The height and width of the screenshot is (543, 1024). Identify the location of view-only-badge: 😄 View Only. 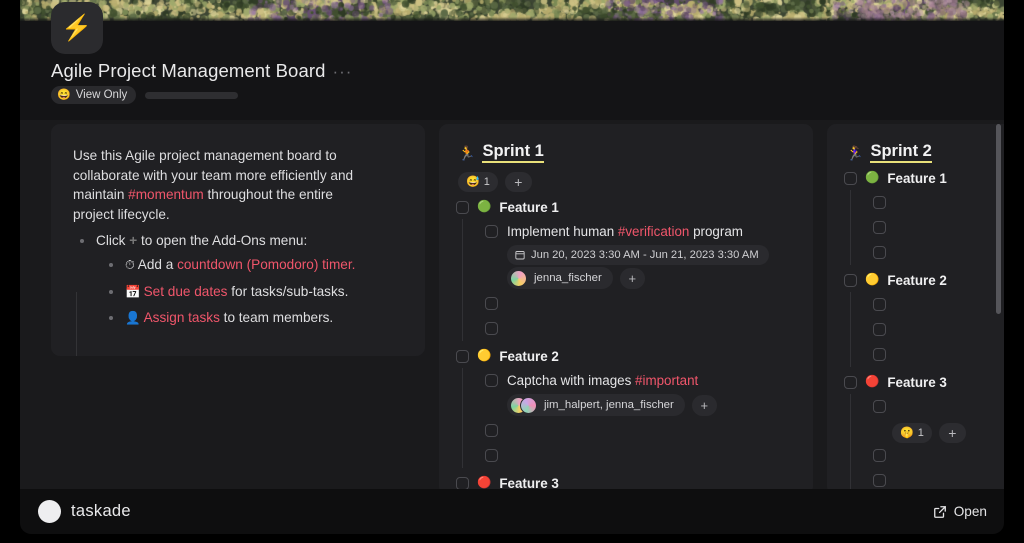
(94, 95).